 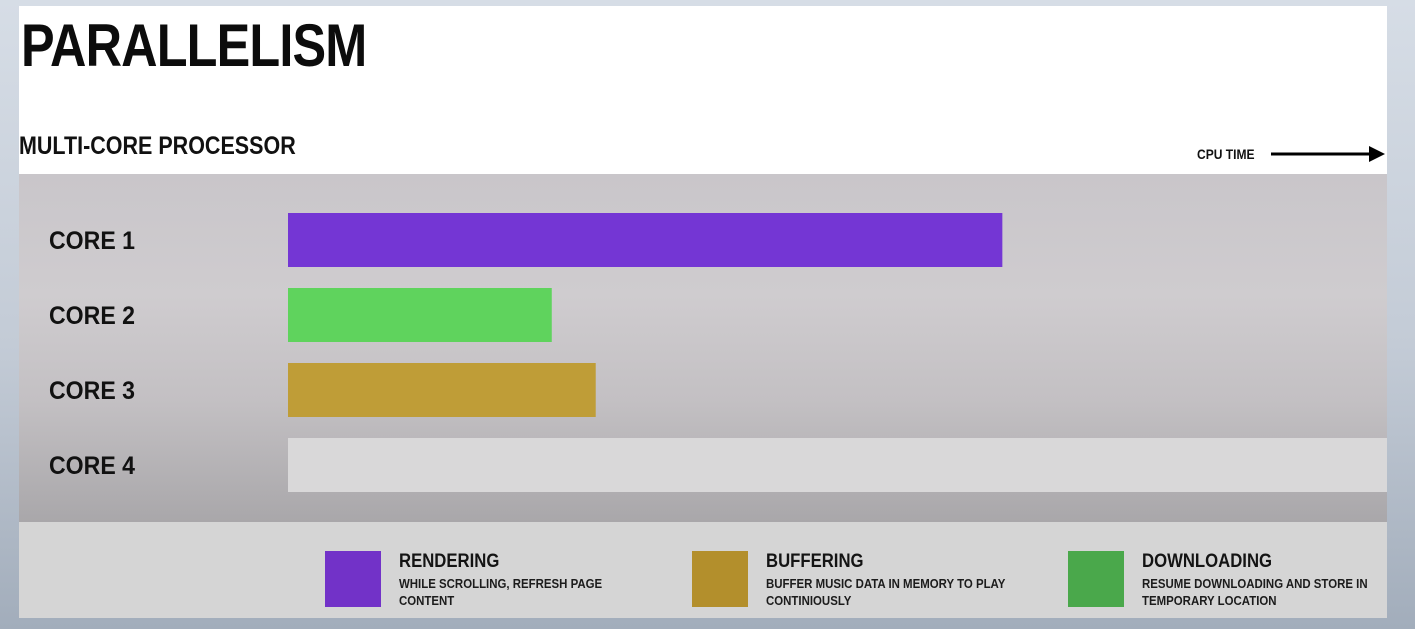 What do you see at coordinates (92, 391) in the screenshot?
I see `core-label: CORE 3` at bounding box center [92, 391].